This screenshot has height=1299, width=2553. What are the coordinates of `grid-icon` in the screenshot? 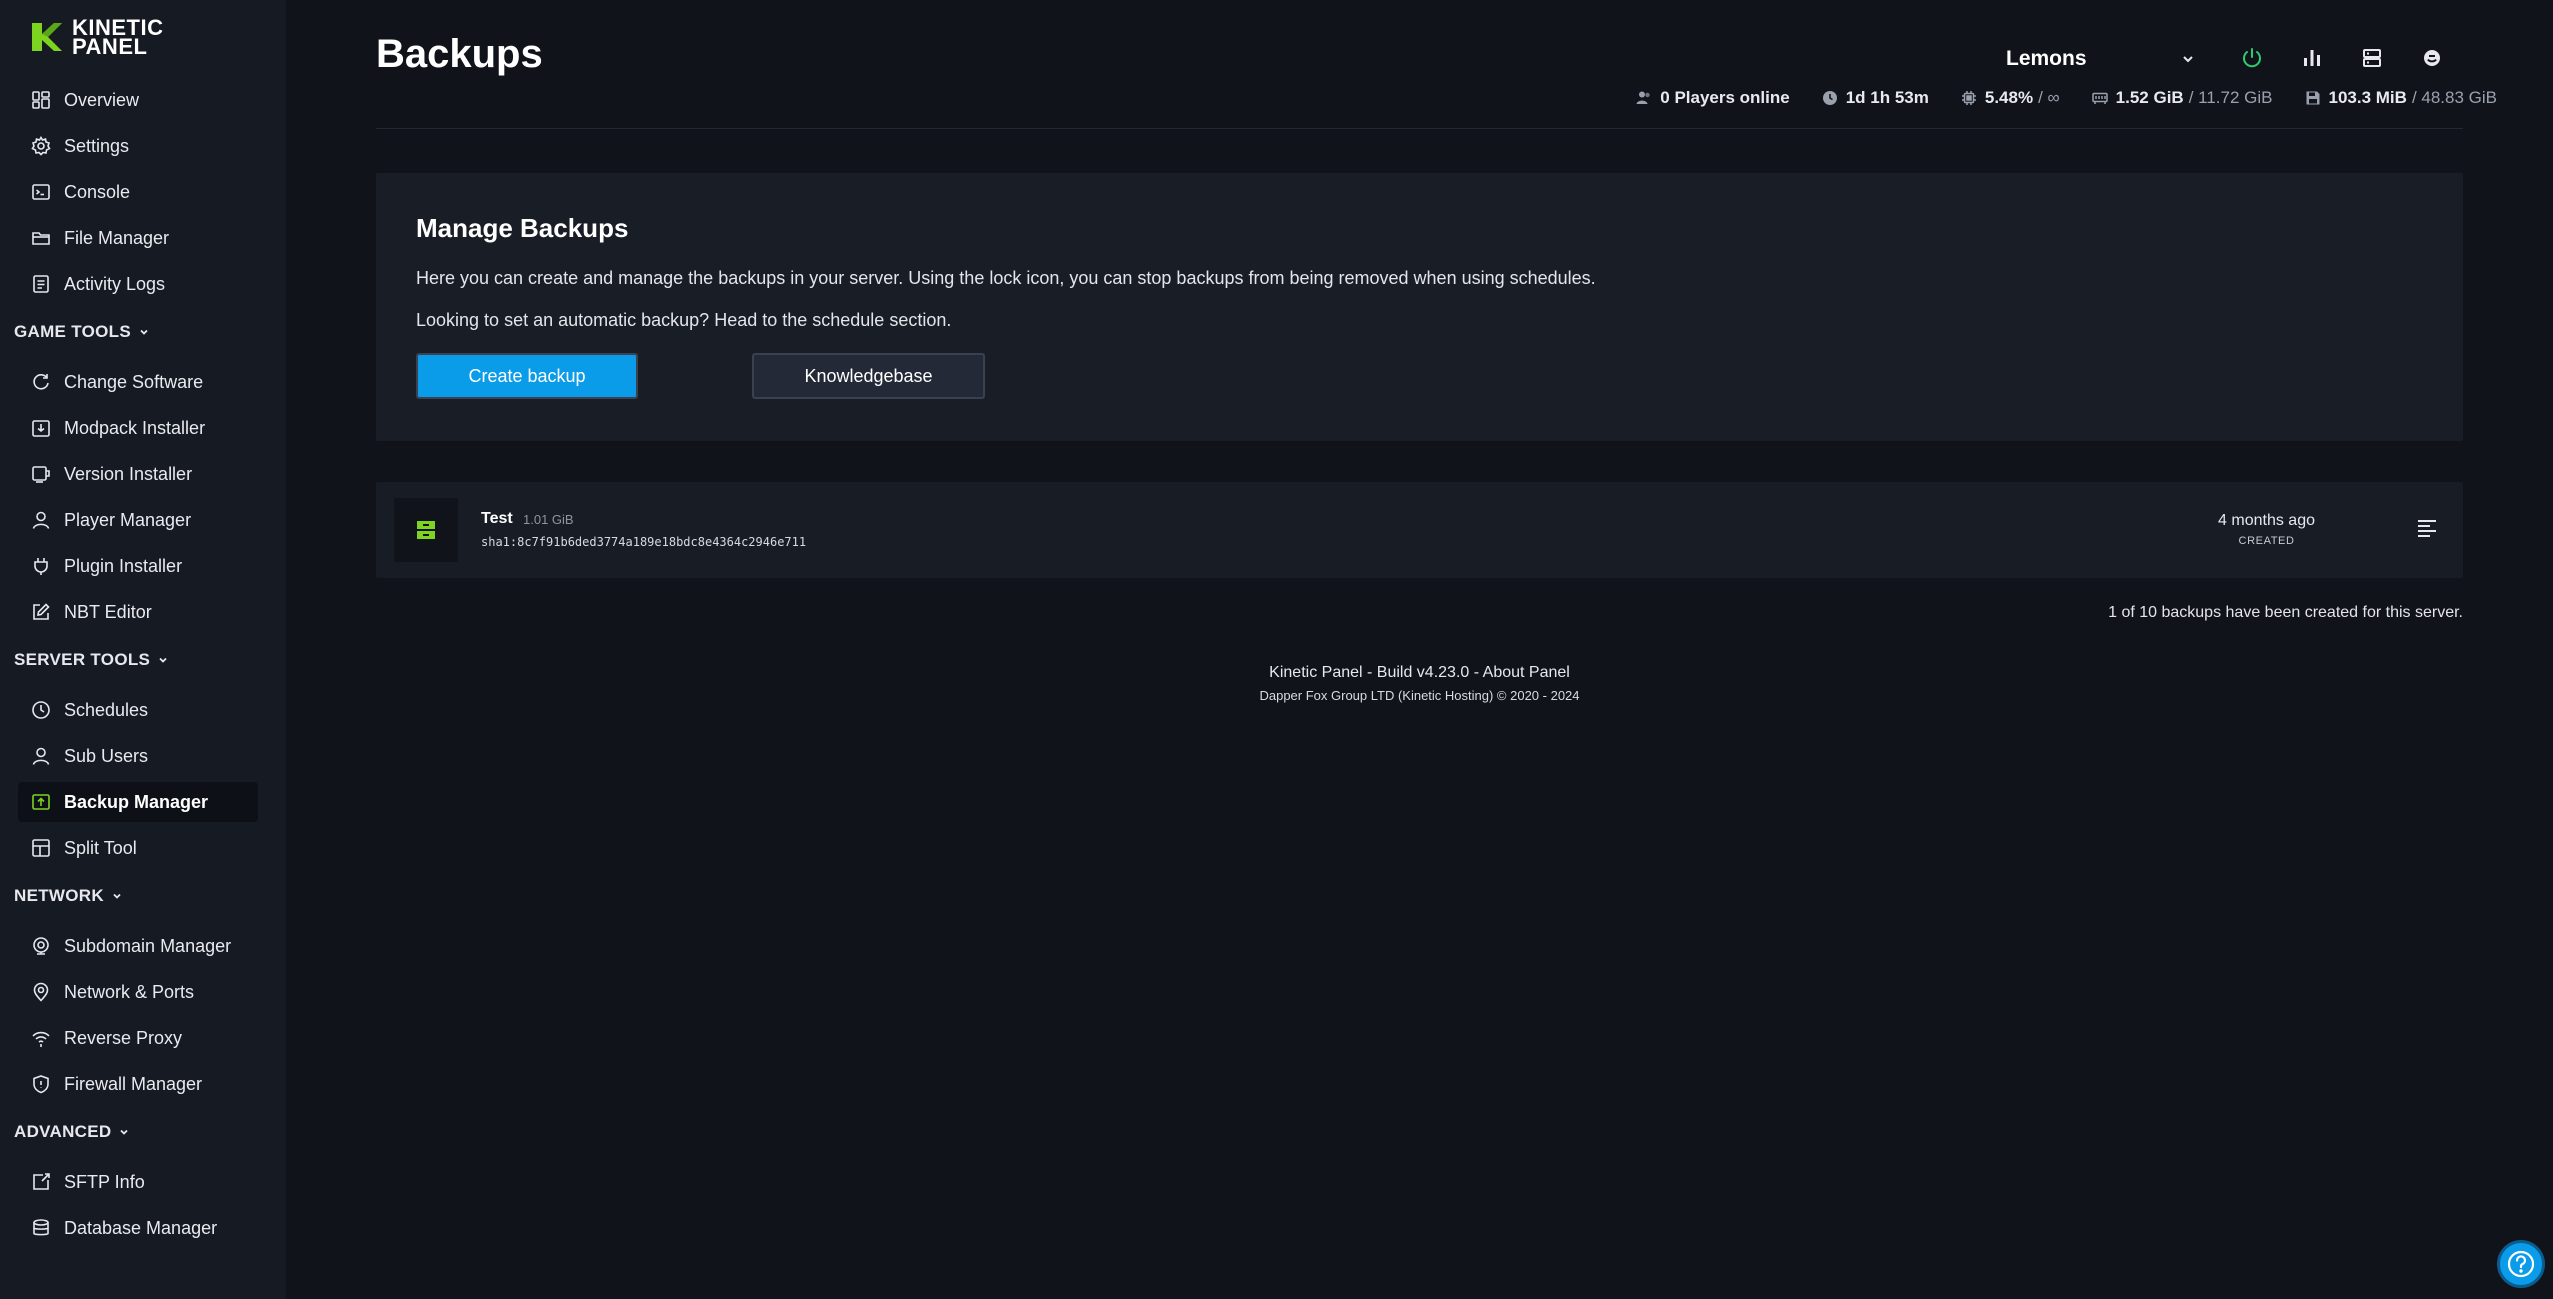 It's located at (41, 100).